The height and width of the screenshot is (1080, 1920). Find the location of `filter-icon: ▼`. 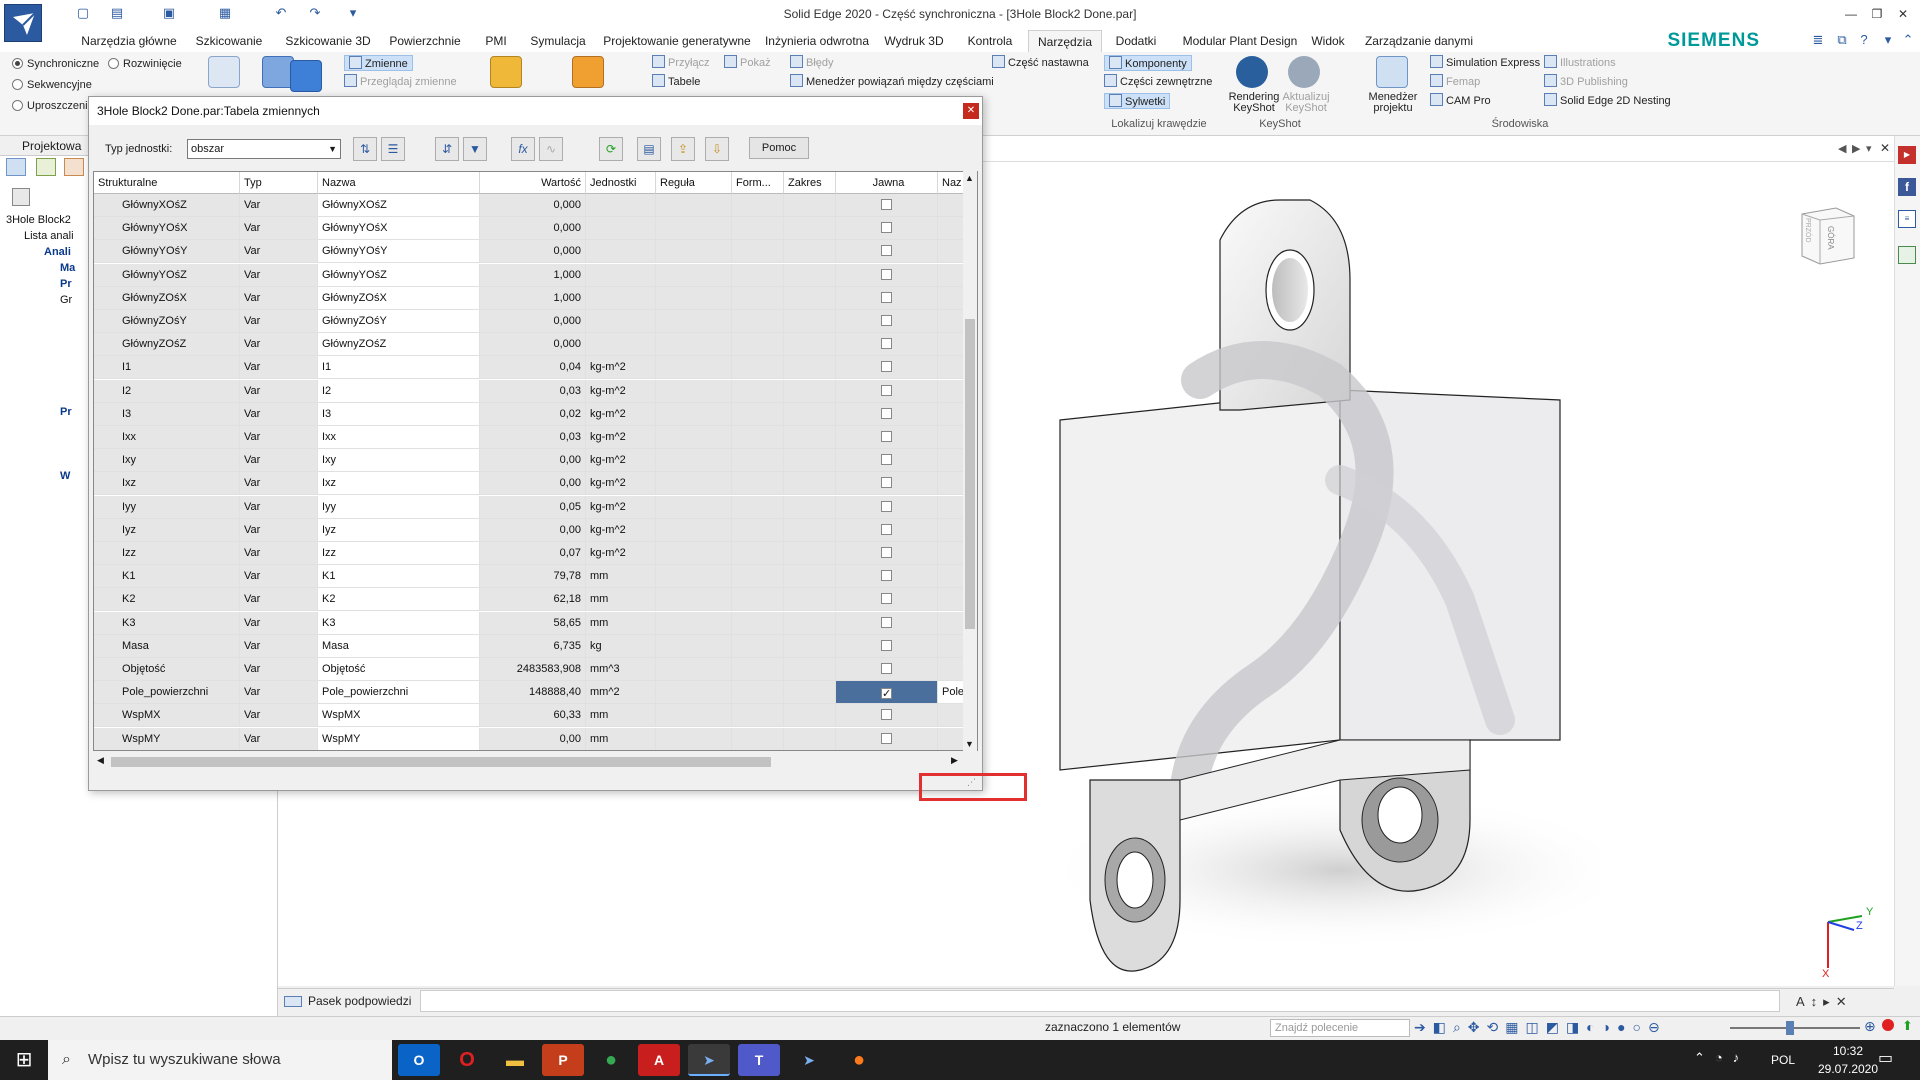

filter-icon: ▼ is located at coordinates (475, 149).